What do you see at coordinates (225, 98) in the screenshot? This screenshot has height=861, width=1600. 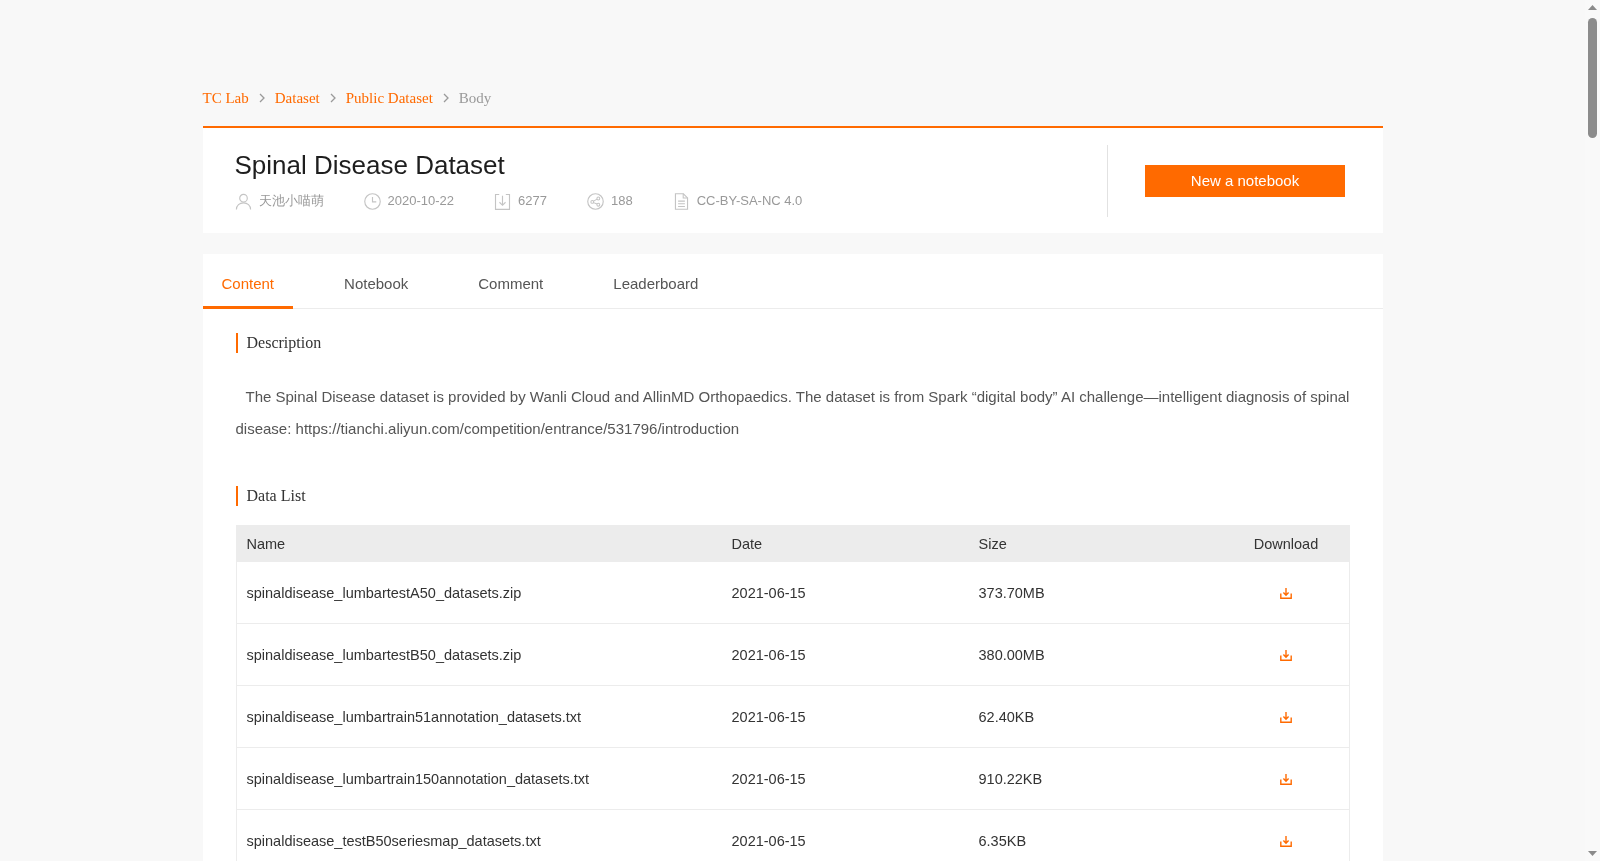 I see `breadcrumb-link: TC Lab` at bounding box center [225, 98].